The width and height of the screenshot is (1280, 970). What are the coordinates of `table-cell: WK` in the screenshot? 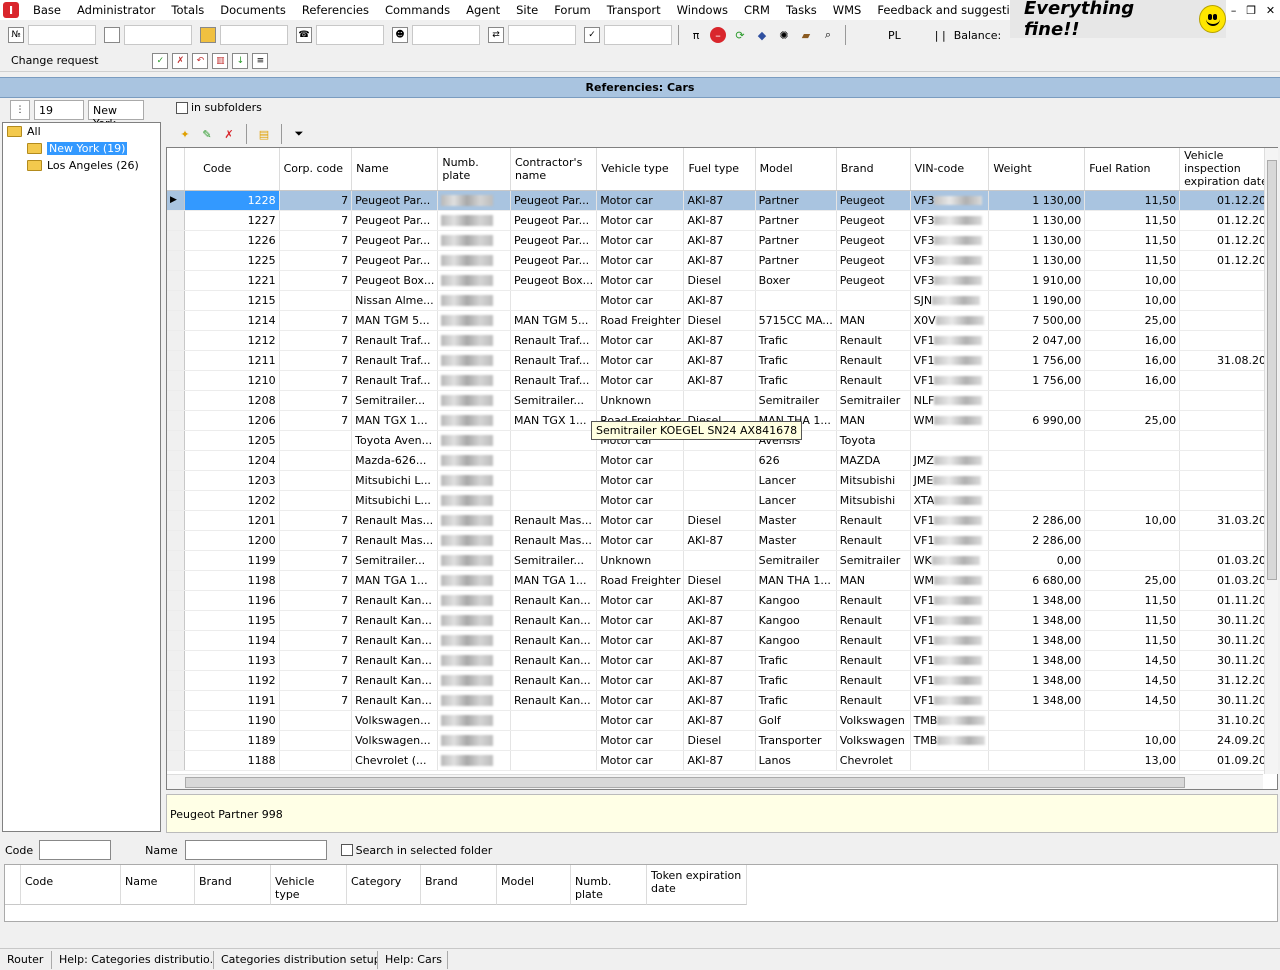 It's located at (950, 560).